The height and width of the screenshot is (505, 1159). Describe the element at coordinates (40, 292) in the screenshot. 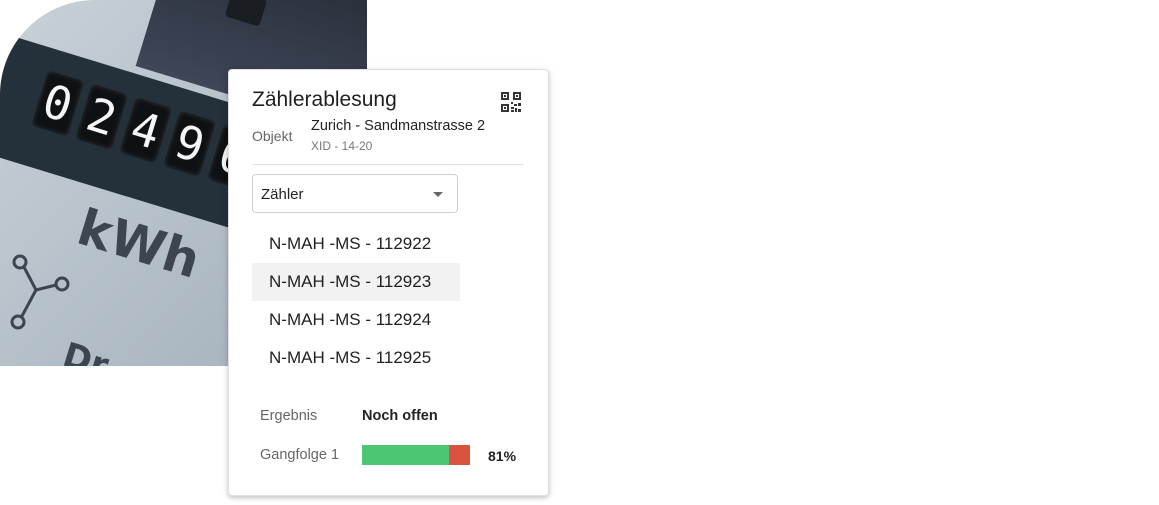

I see `three-phase-symbol-icon` at that location.